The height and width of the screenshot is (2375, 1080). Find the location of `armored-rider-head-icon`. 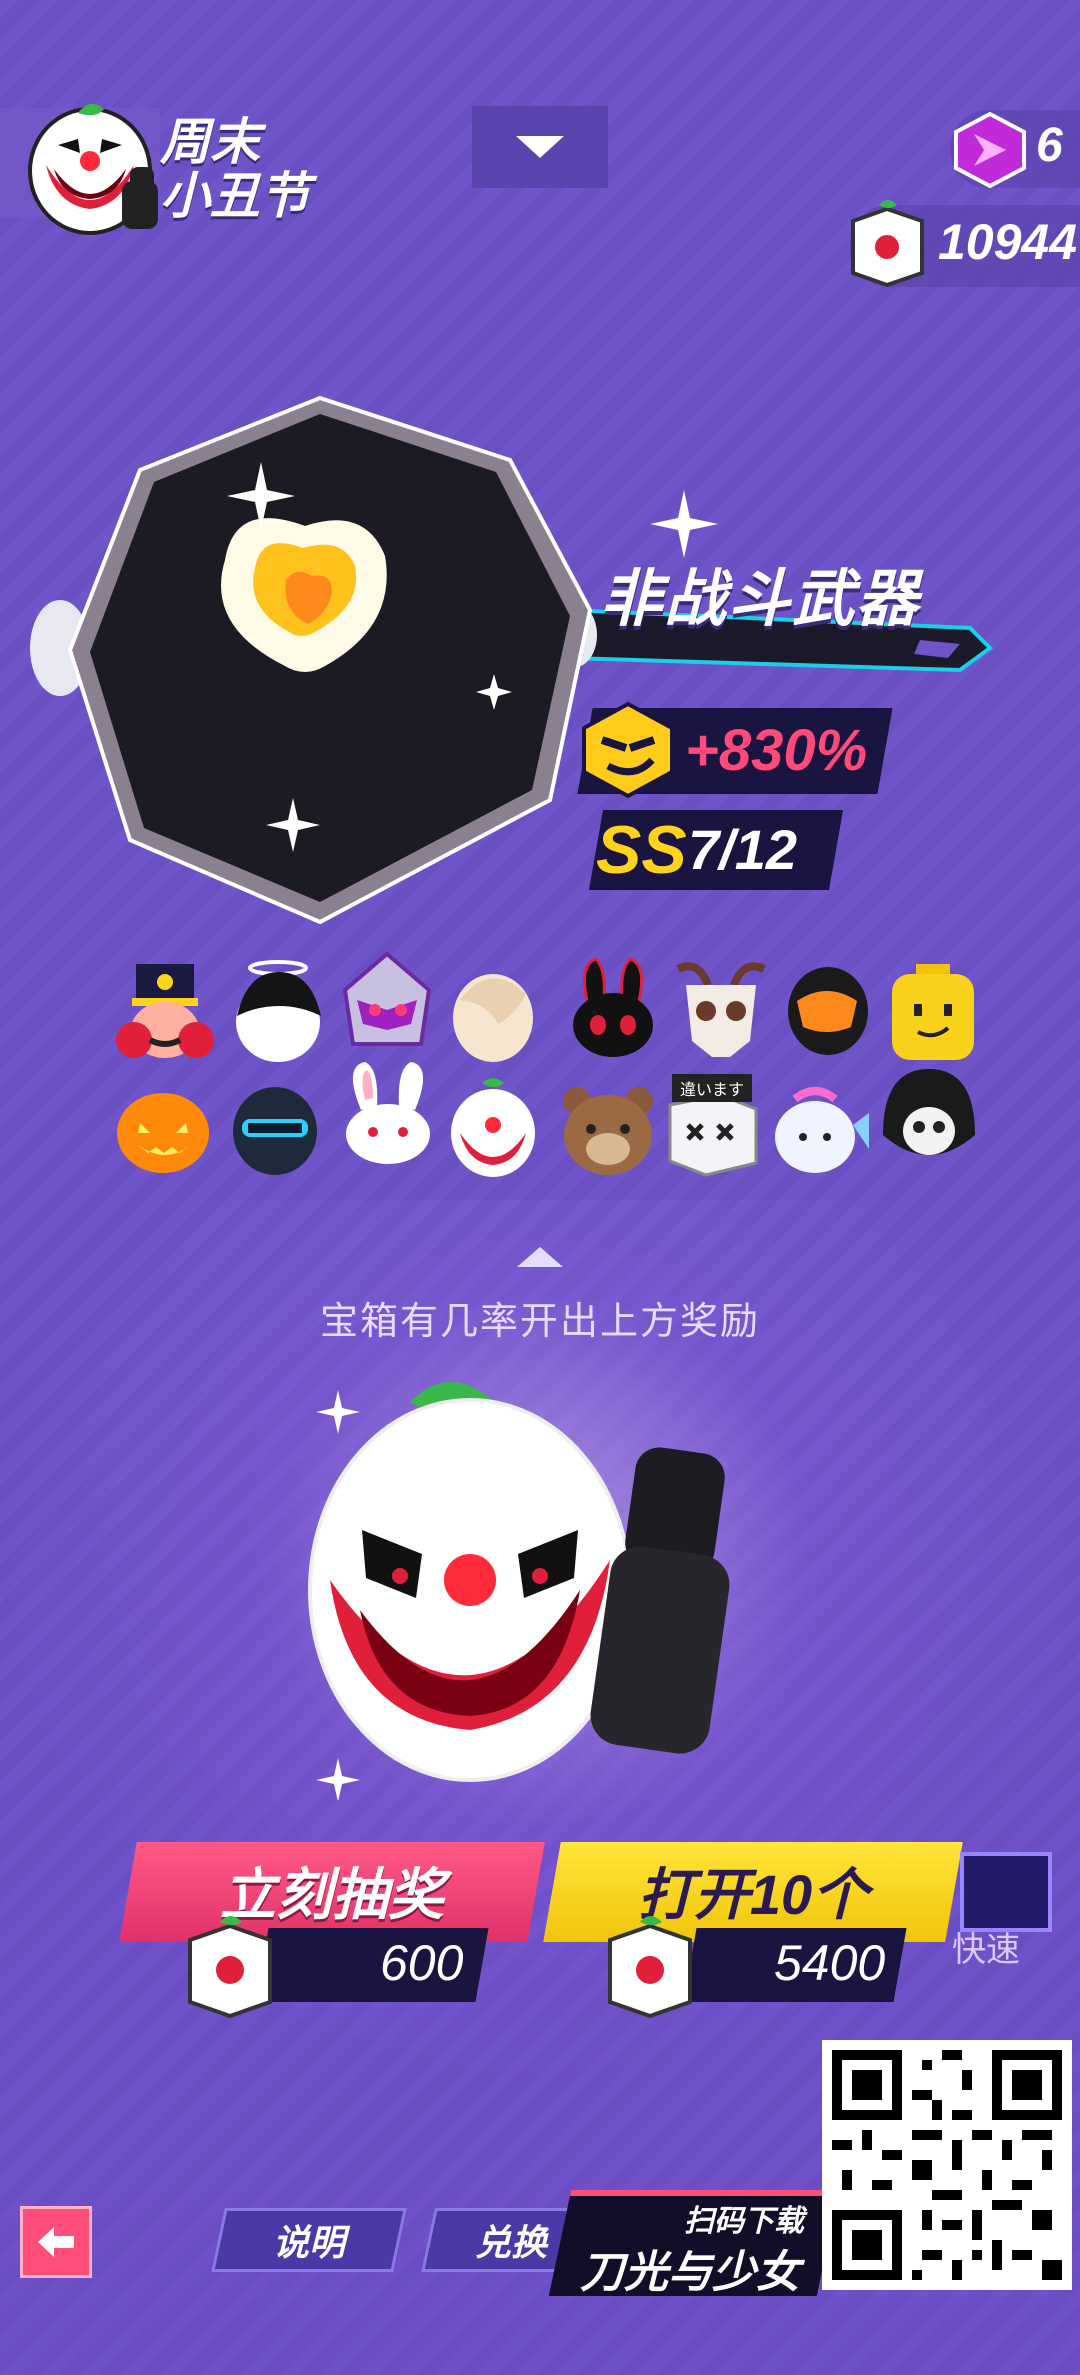

armored-rider-head-icon is located at coordinates (387, 998).